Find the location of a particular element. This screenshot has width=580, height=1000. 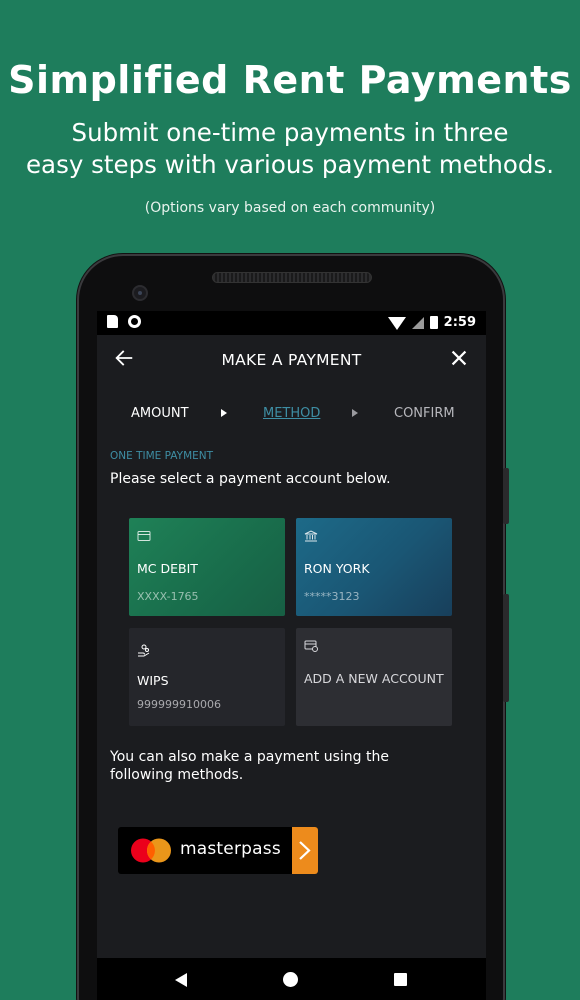

add-new-account-button: ADD A NEW ACCOUNT is located at coordinates (374, 677).